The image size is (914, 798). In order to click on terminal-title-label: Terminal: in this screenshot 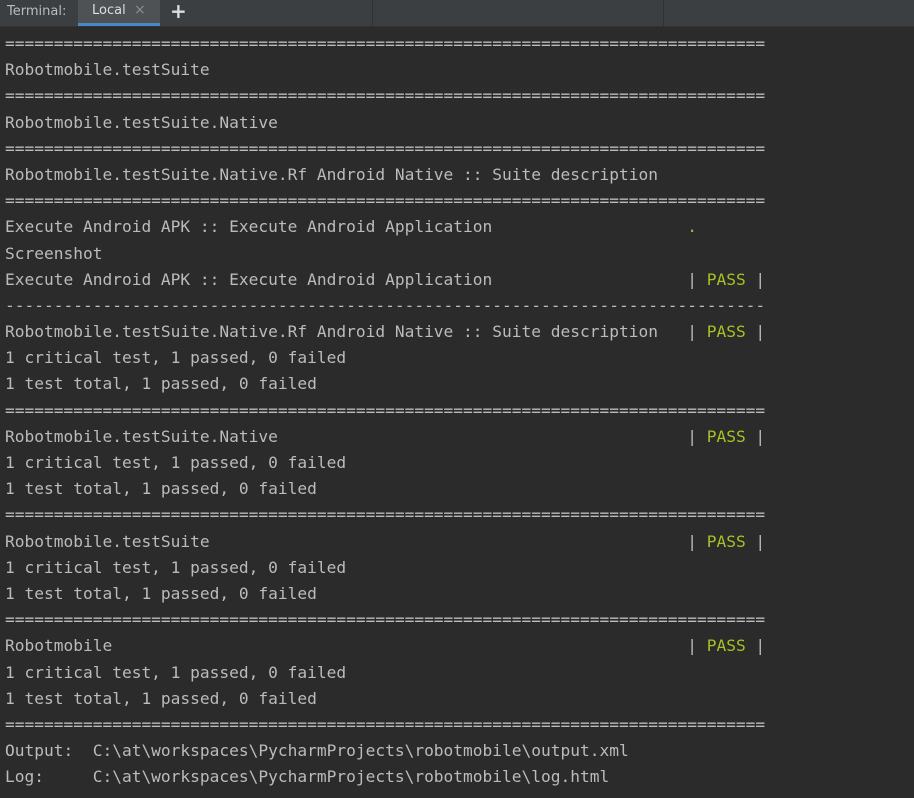, I will do `click(37, 11)`.